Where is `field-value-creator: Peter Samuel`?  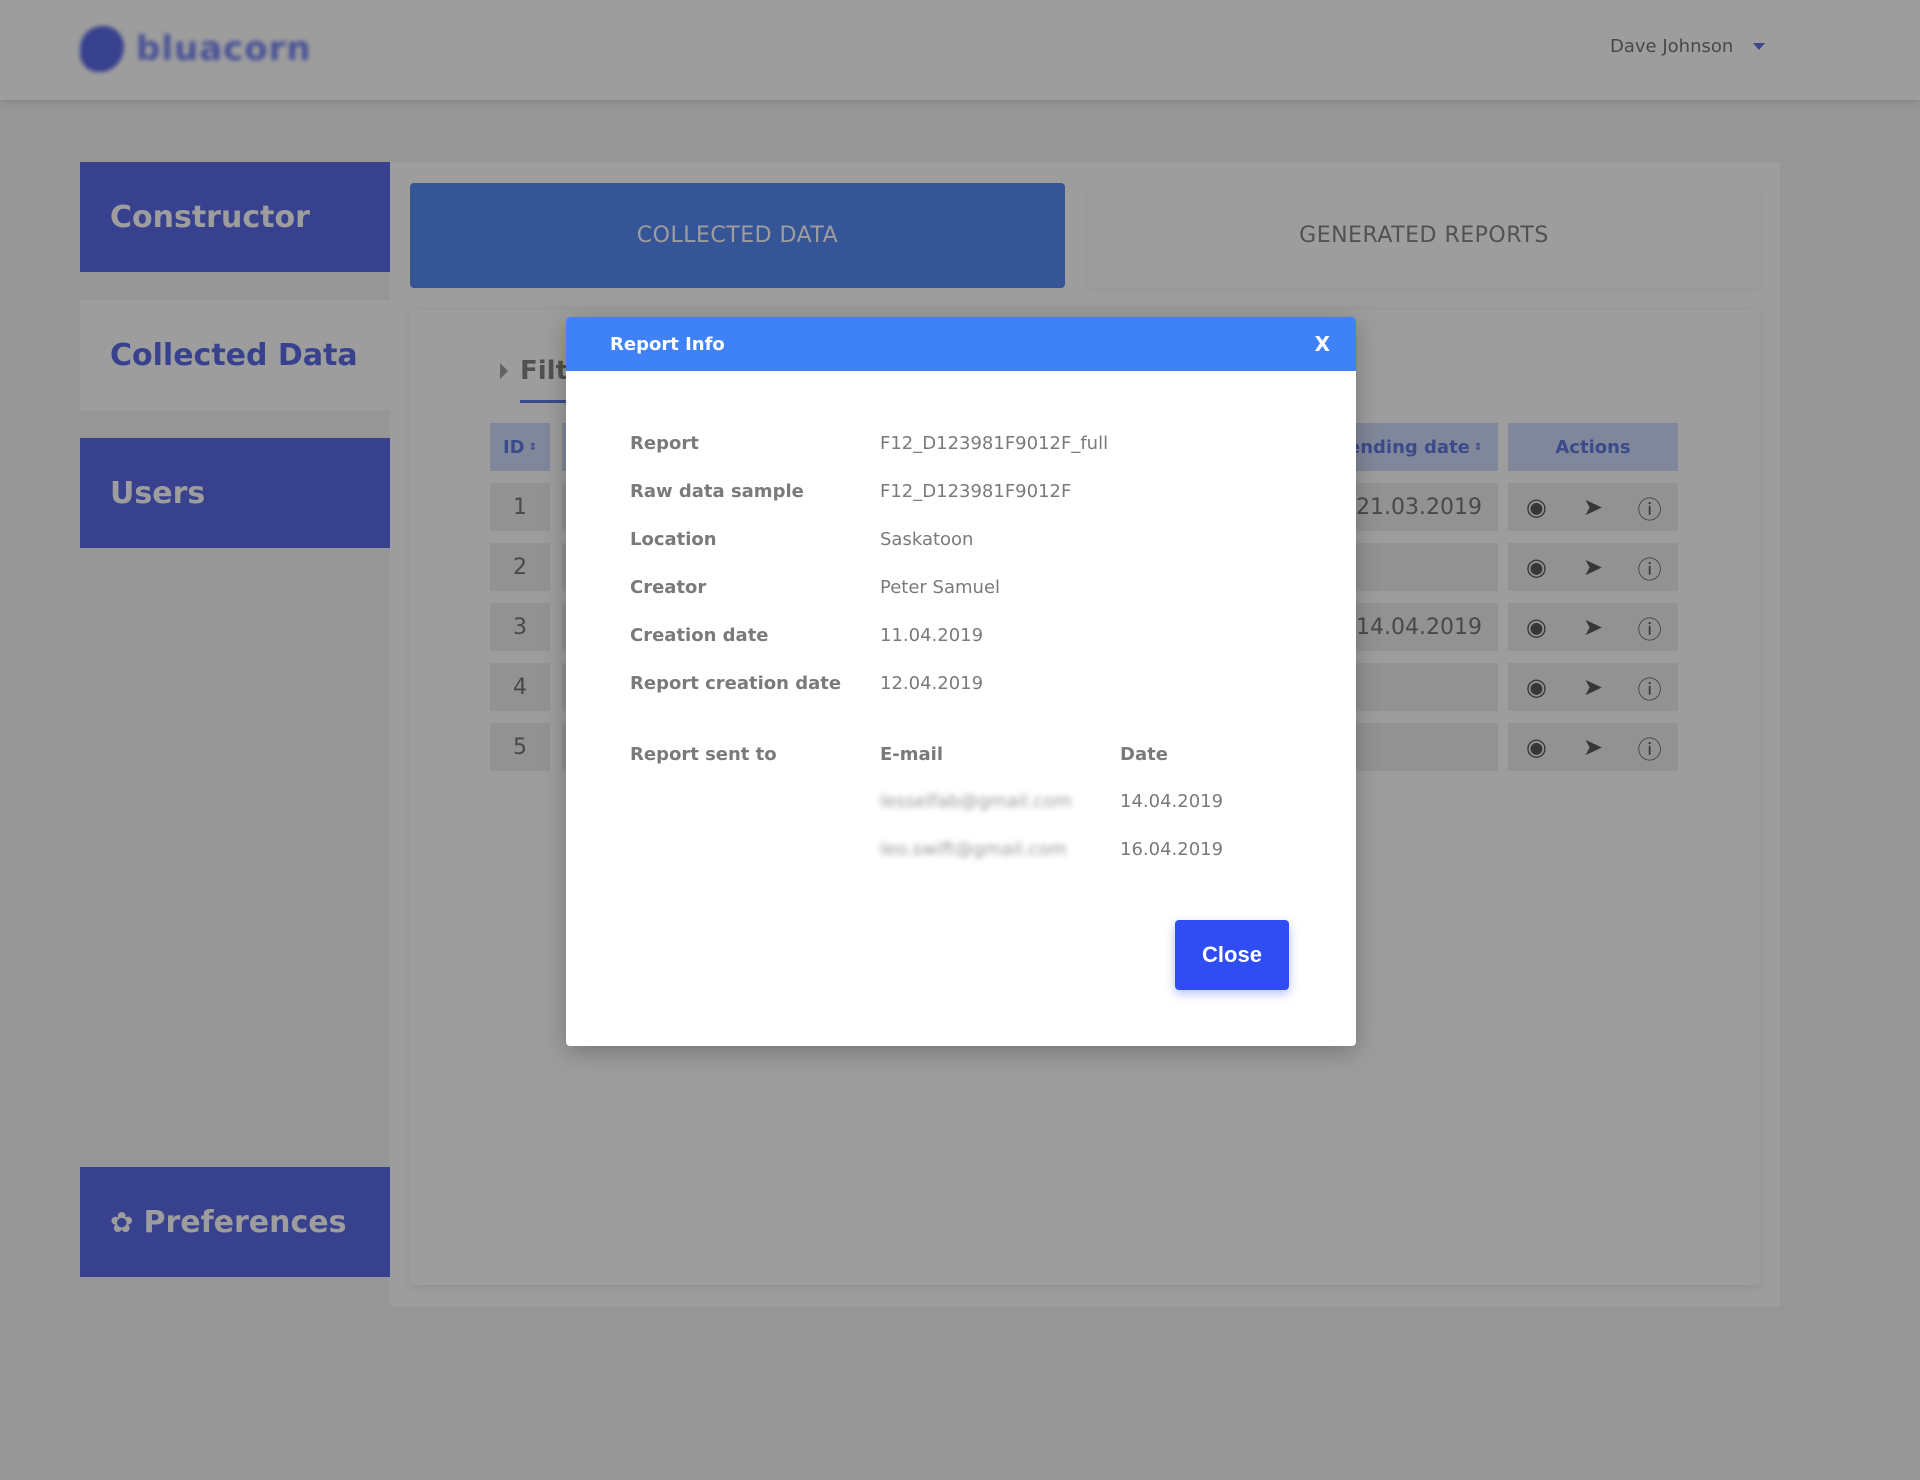 field-value-creator: Peter Samuel is located at coordinates (940, 587).